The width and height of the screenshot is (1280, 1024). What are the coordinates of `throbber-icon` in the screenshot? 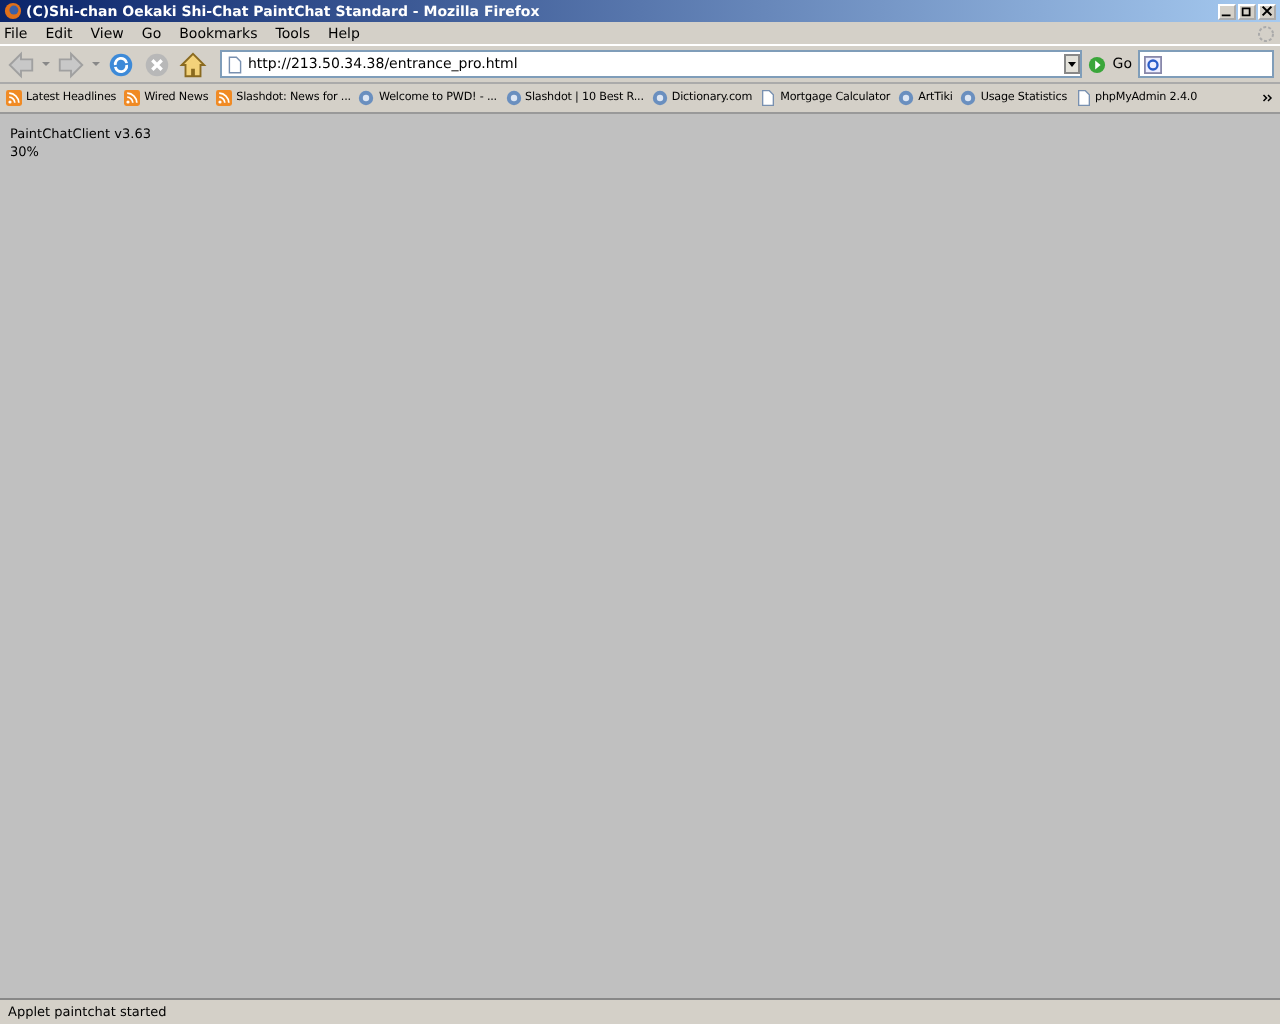 It's located at (1266, 33).